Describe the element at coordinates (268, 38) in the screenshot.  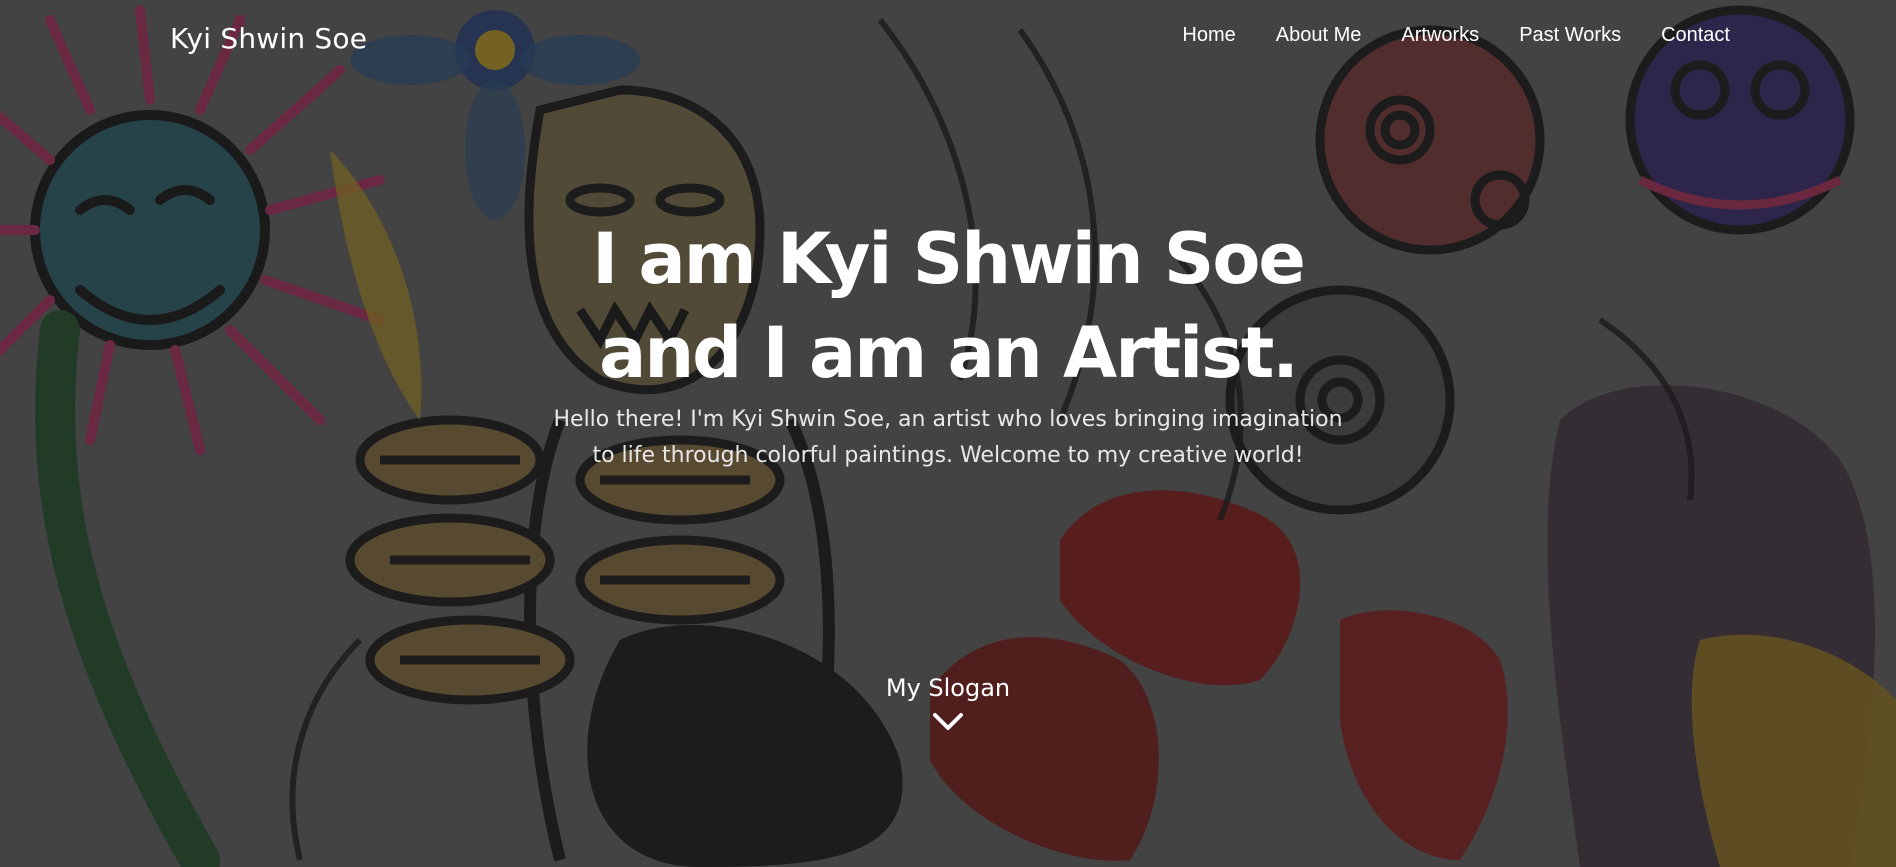
I see `brand-logo-link: Kyi Shwin Soe` at that location.